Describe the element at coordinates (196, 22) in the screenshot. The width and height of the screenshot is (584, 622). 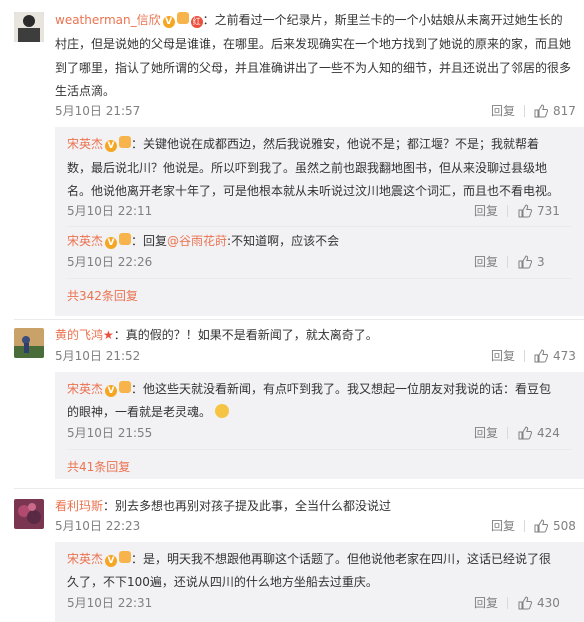
I see `red-badge-icon: 红` at that location.